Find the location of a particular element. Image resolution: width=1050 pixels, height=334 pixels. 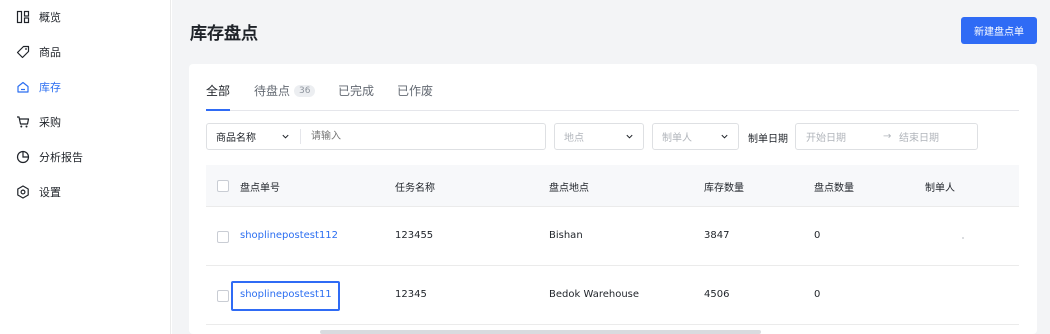

column-header-id: 盘点单号 is located at coordinates (260, 188).